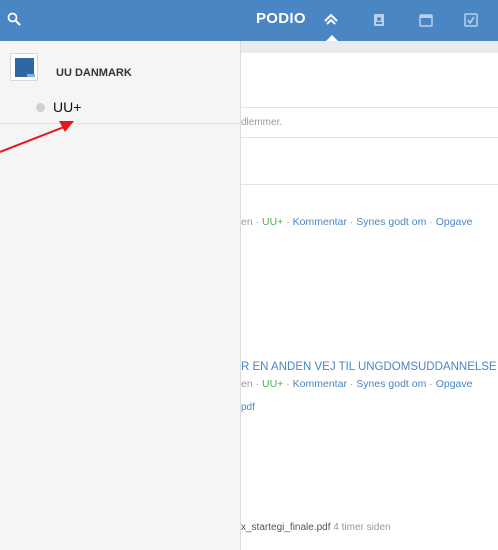  Describe the element at coordinates (362, 527) in the screenshot. I see `file-time: 4 timer siden` at that location.